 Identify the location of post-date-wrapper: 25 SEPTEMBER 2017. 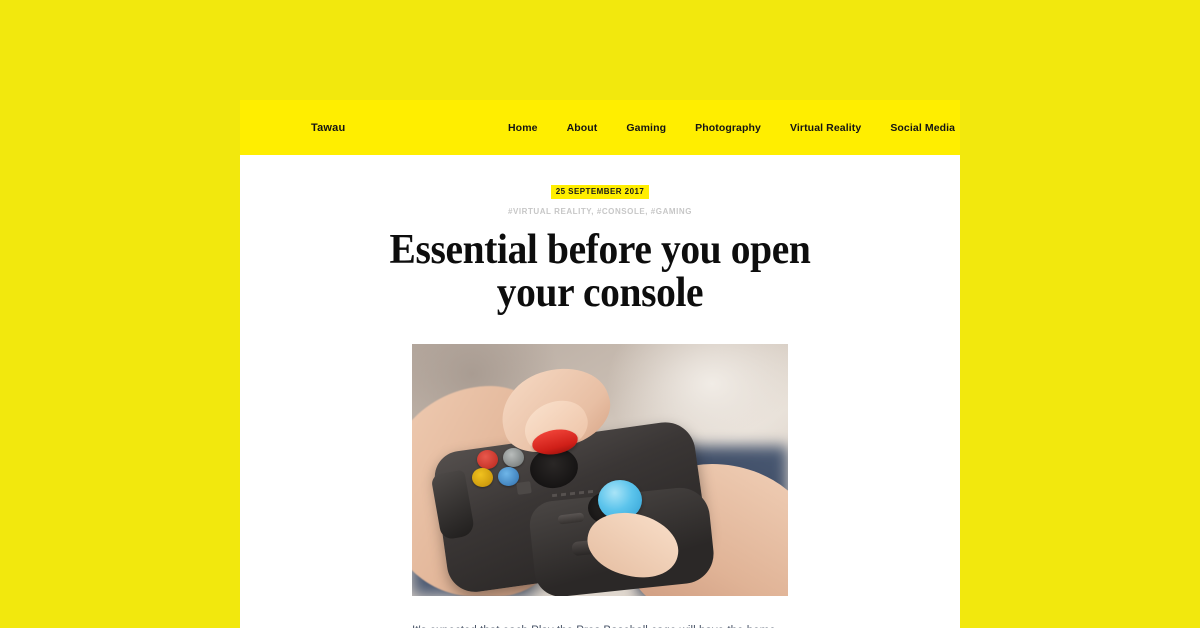
(600, 190).